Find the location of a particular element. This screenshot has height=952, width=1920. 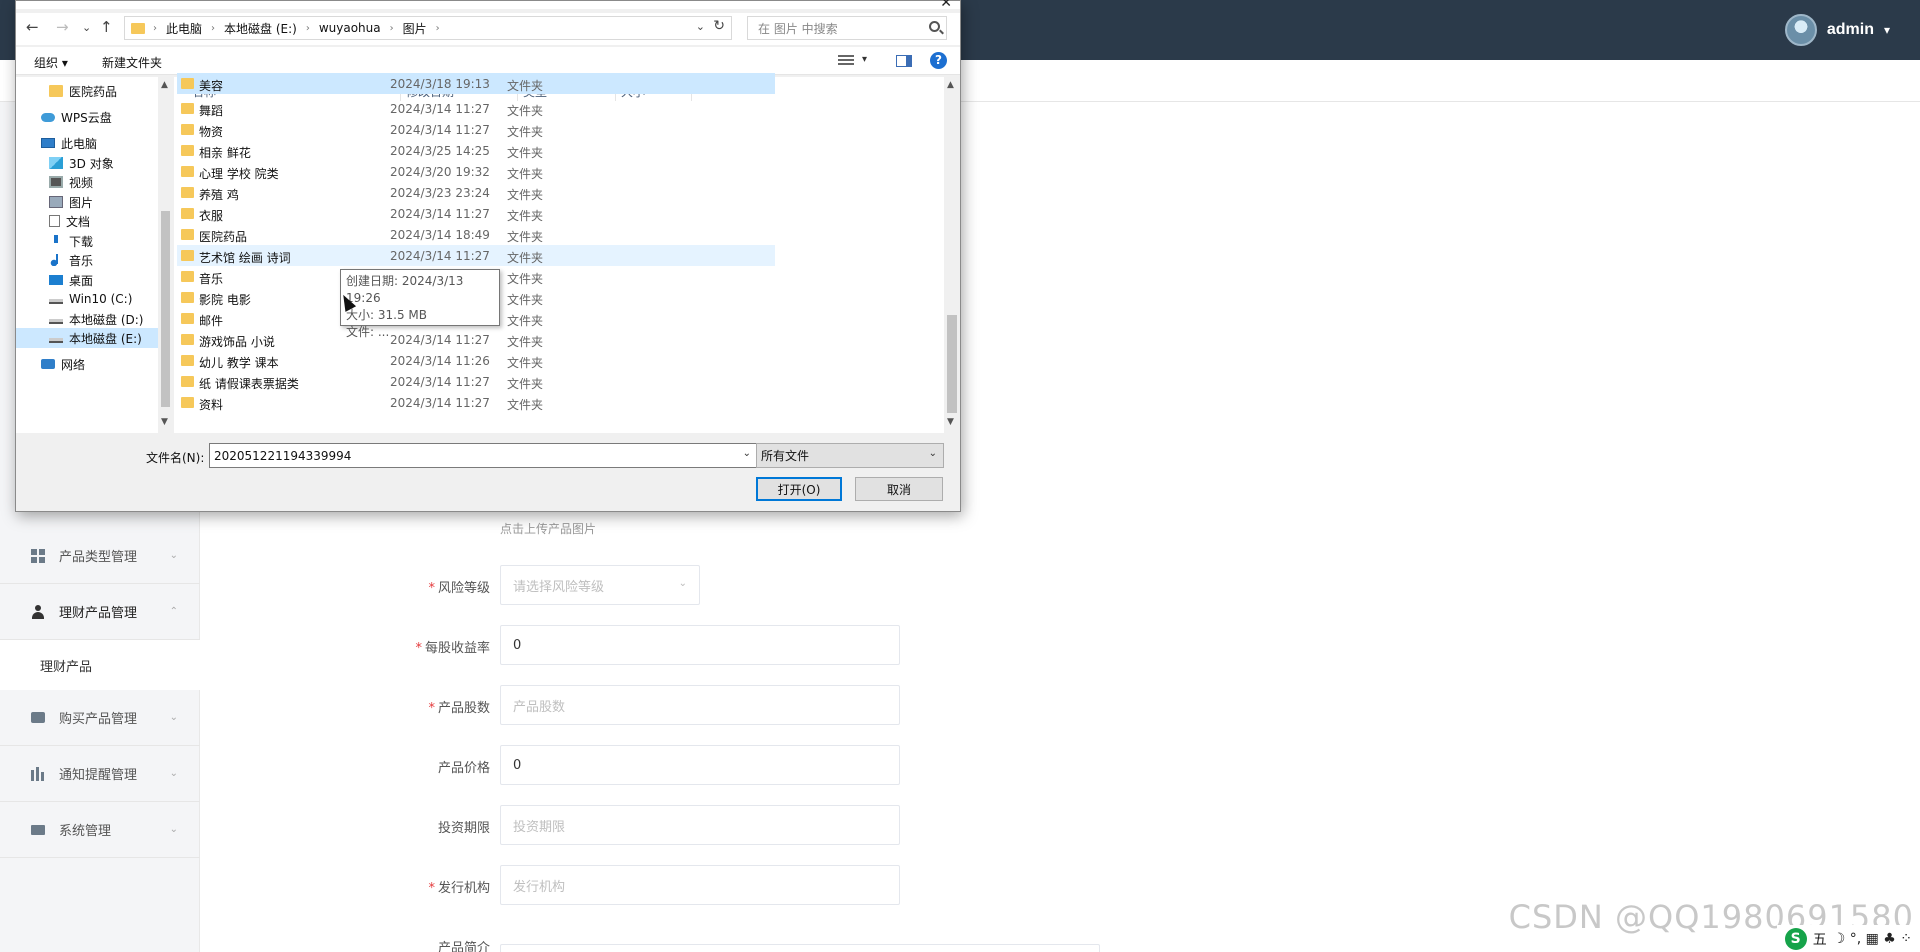

music-icon is located at coordinates (56, 260).